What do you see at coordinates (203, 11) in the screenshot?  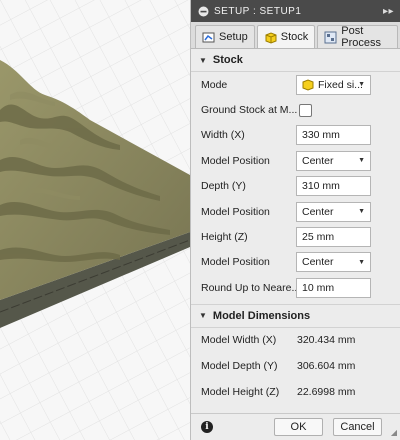 I see `minus-circle-icon` at bounding box center [203, 11].